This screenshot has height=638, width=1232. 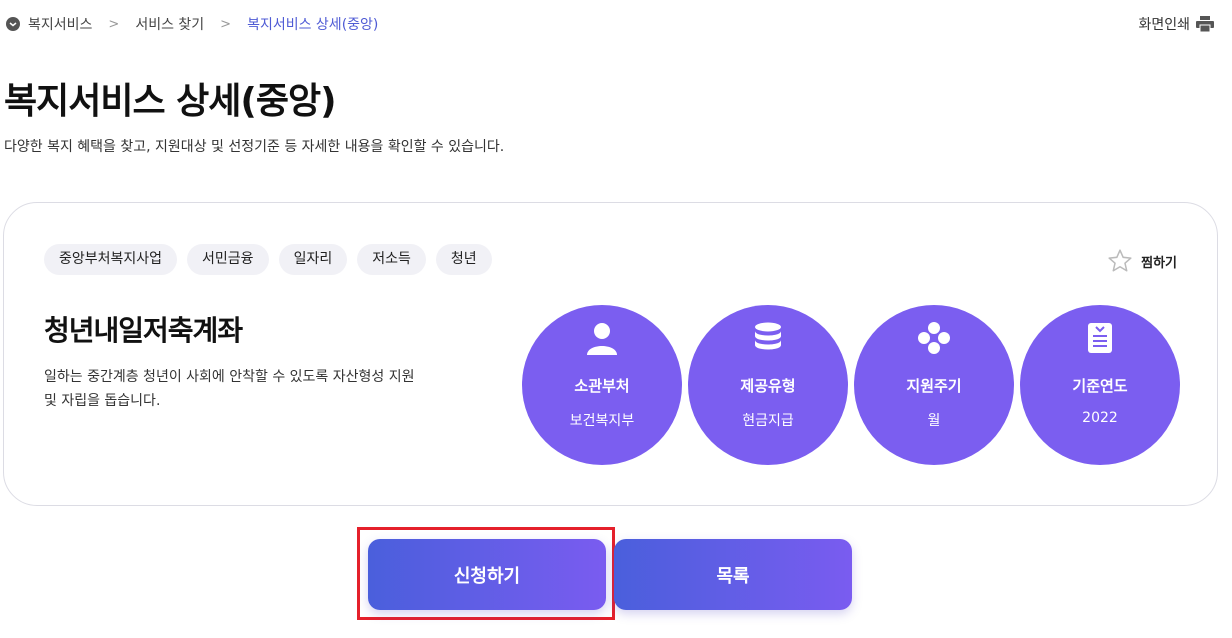 What do you see at coordinates (487, 574) in the screenshot?
I see `apply-button: 신청하기` at bounding box center [487, 574].